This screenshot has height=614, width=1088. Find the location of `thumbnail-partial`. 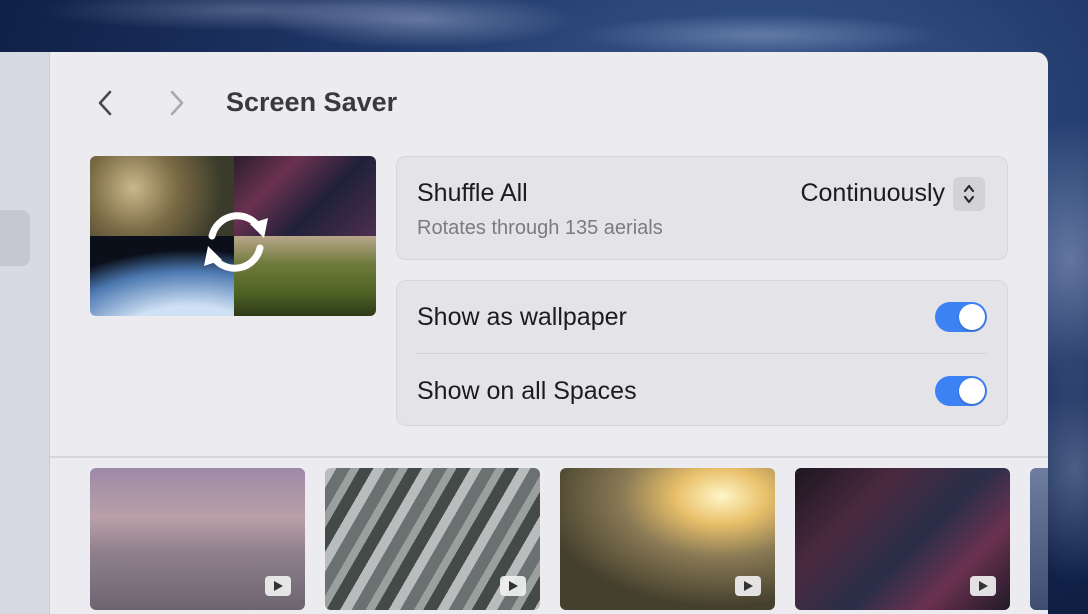

thumbnail-partial is located at coordinates (1039, 539).